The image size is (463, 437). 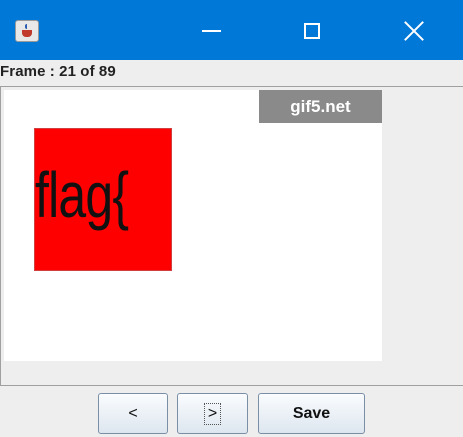 I want to click on cup-shape, so click(x=27, y=33).